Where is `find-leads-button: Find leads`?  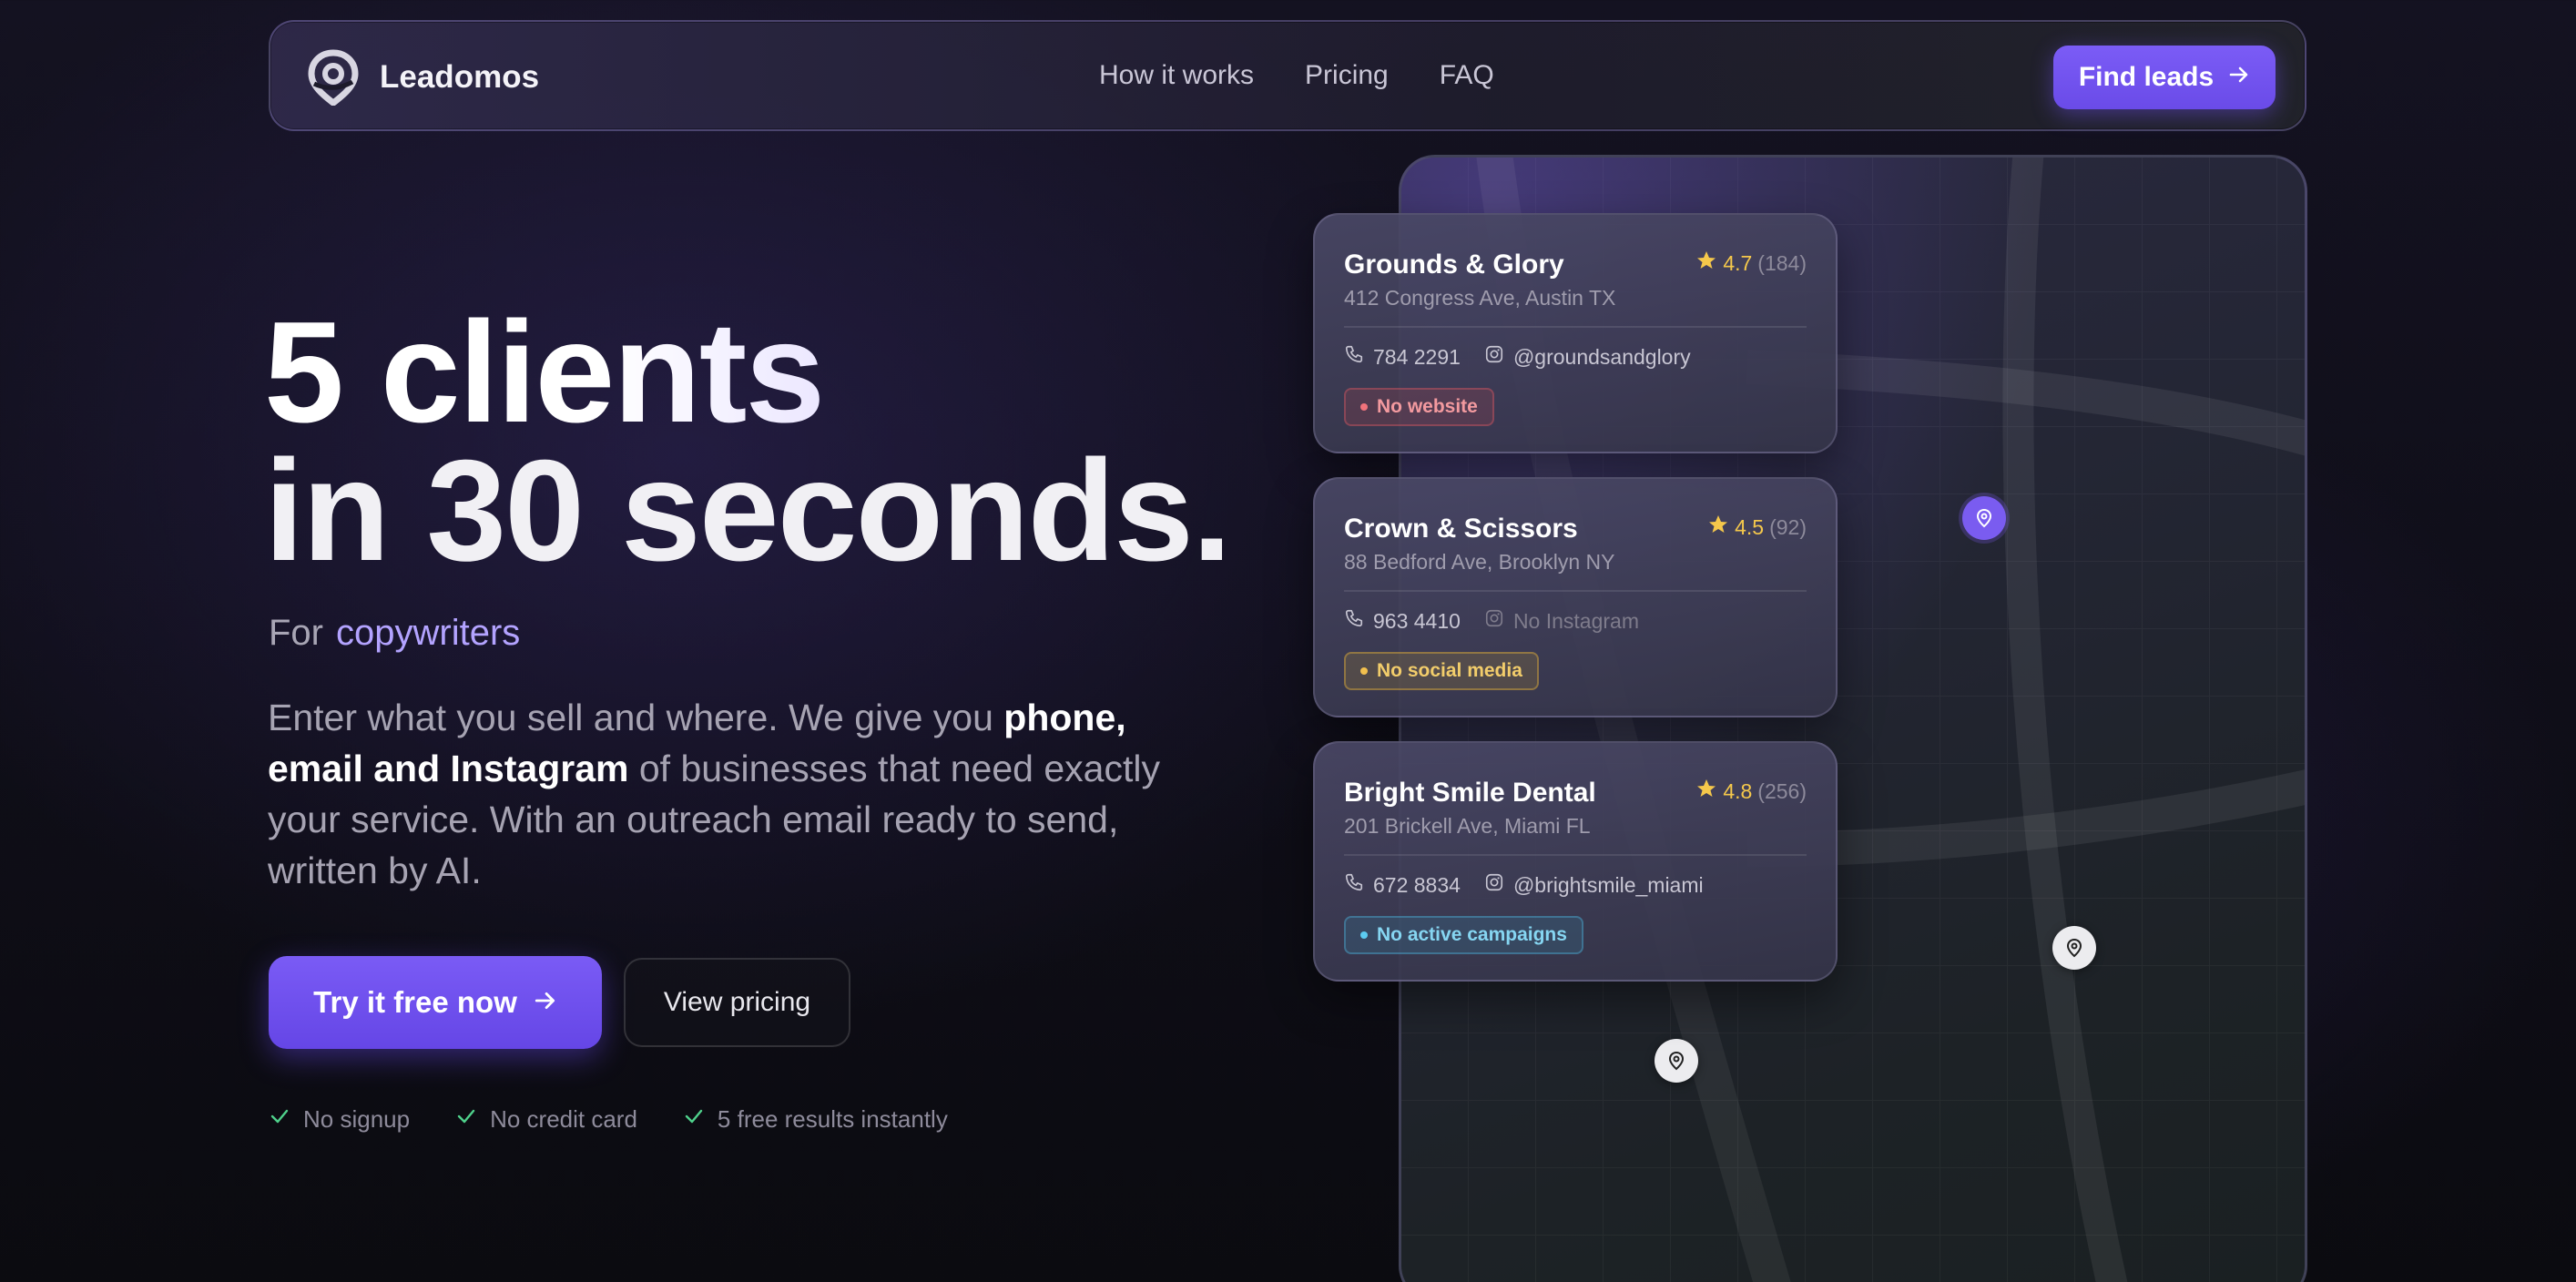 find-leads-button: Find leads is located at coordinates (2164, 77).